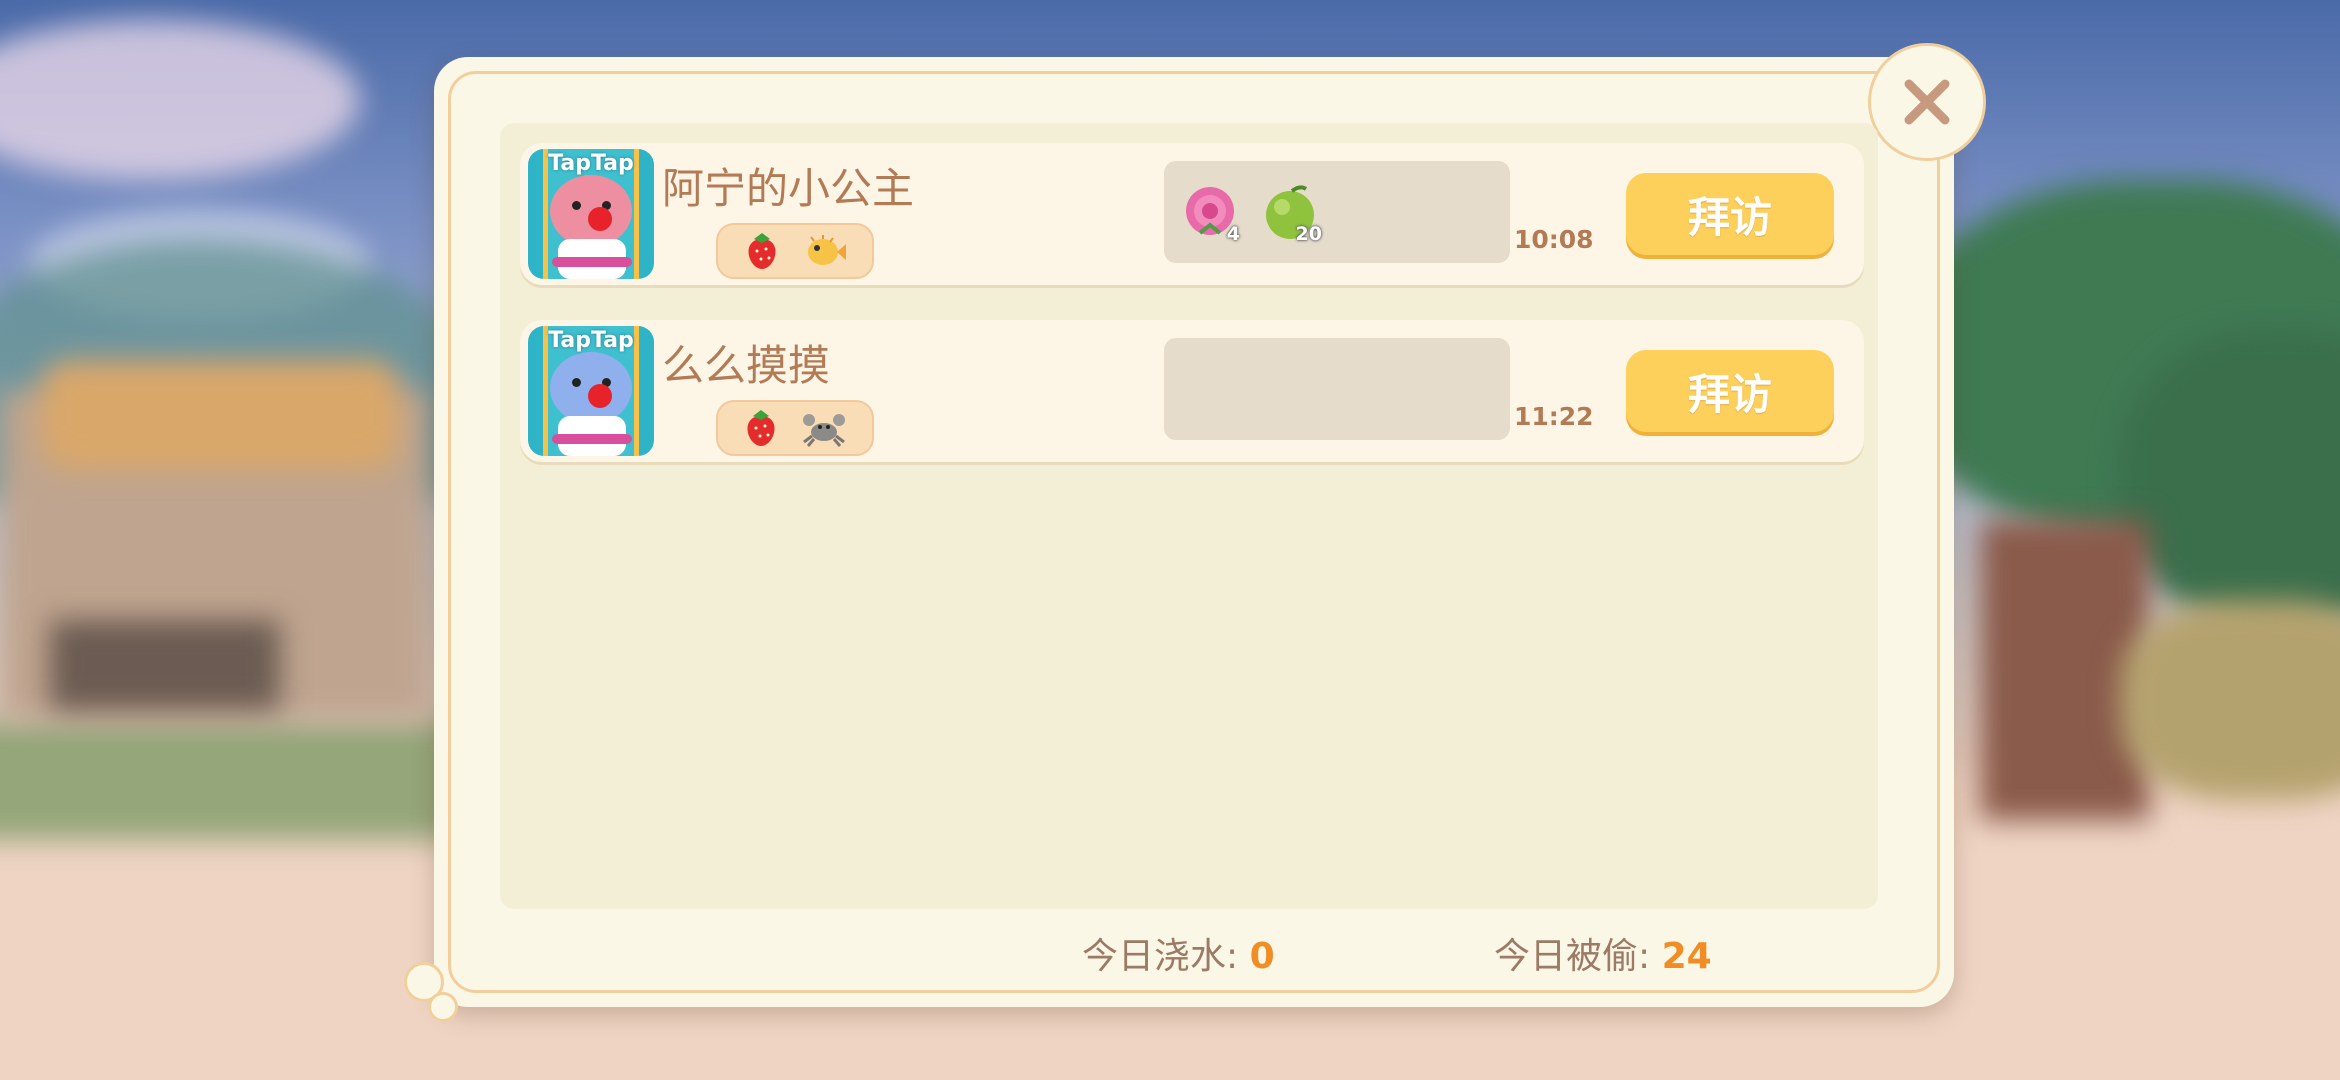 Image resolution: width=2340 pixels, height=1080 pixels. What do you see at coordinates (1337, 389) in the screenshot?
I see `gift-box` at bounding box center [1337, 389].